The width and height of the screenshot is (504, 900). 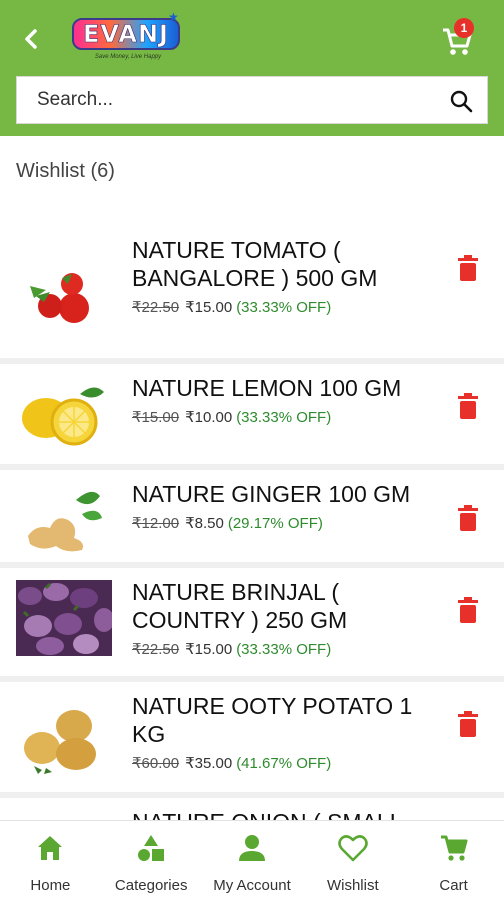 What do you see at coordinates (65, 171) in the screenshot?
I see `page-title: Wishlist (6)` at bounding box center [65, 171].